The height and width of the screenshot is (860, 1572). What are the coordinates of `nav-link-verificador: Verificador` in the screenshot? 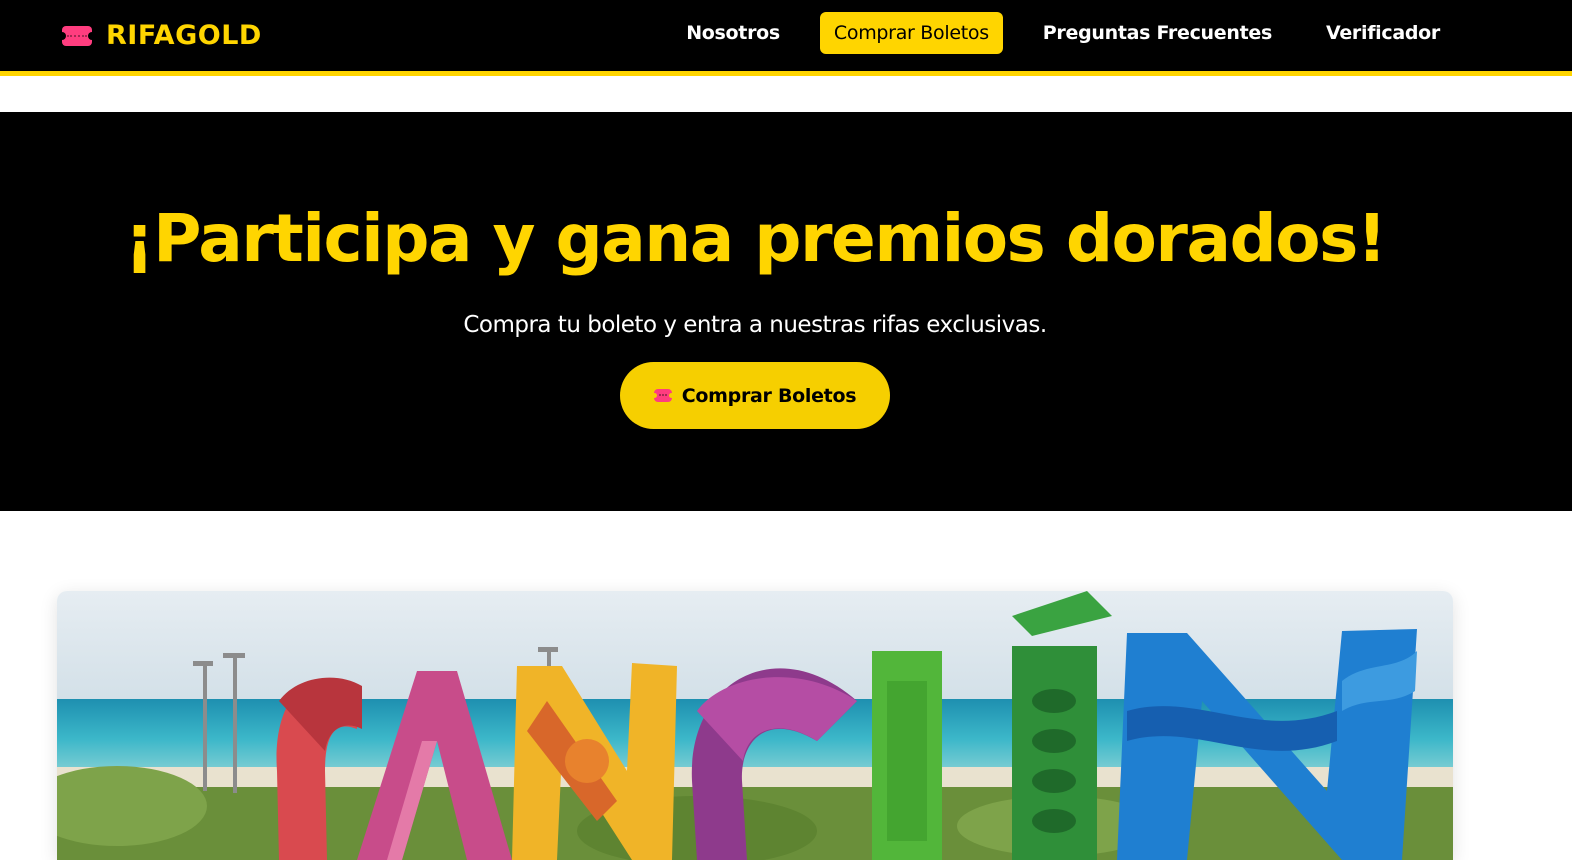 It's located at (1383, 33).